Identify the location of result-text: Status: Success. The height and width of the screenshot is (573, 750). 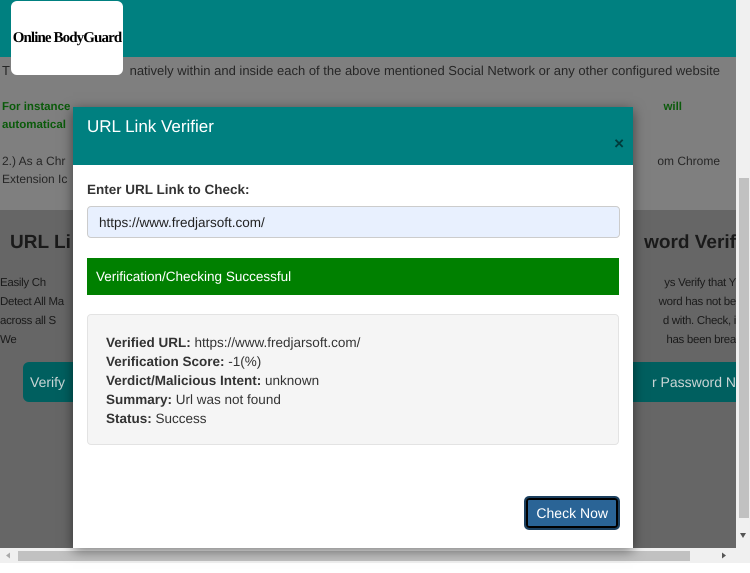
(156, 418).